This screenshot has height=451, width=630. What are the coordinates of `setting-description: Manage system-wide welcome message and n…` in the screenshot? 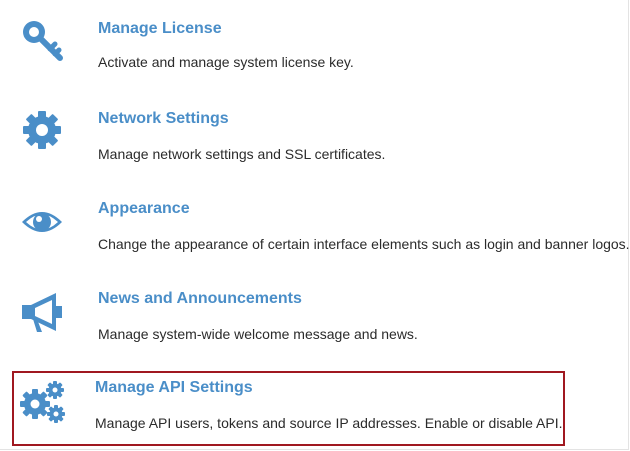 It's located at (258, 334).